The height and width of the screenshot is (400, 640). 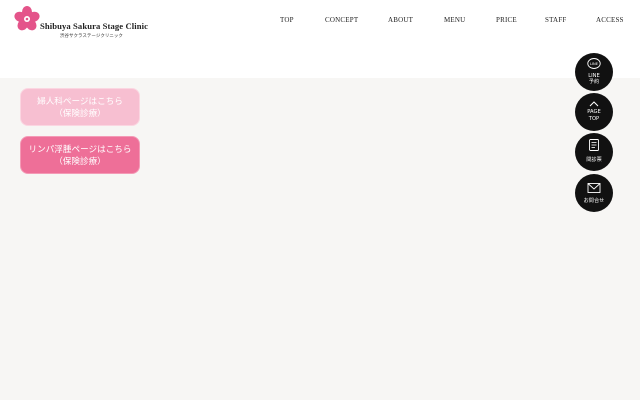 What do you see at coordinates (400, 20) in the screenshot?
I see `nav-about: ABOUT` at bounding box center [400, 20].